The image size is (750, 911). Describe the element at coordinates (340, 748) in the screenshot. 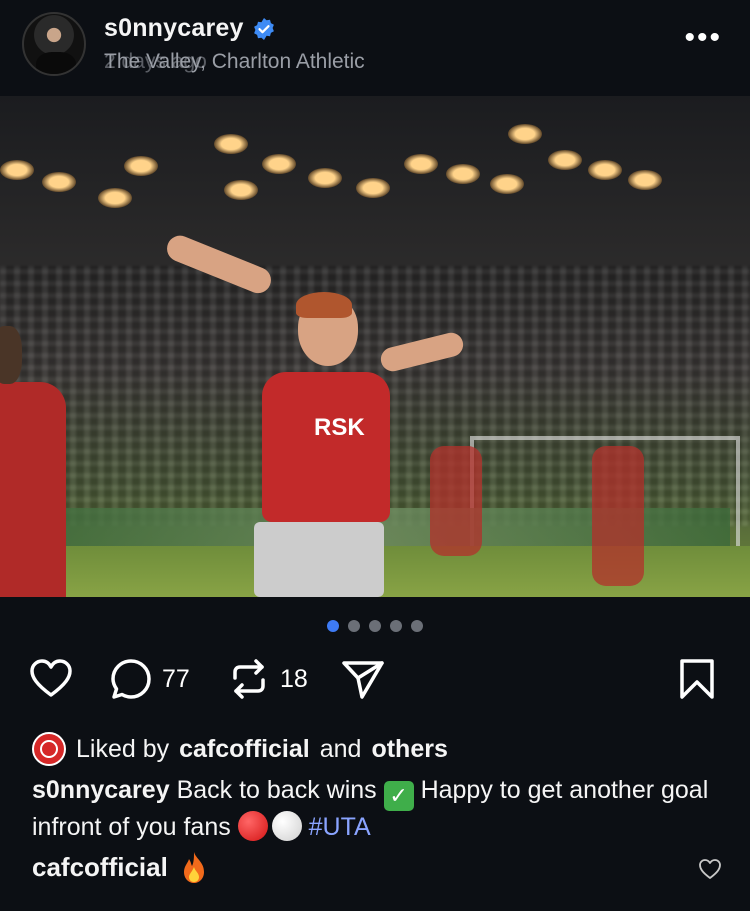

I see `likes-middle: and` at that location.